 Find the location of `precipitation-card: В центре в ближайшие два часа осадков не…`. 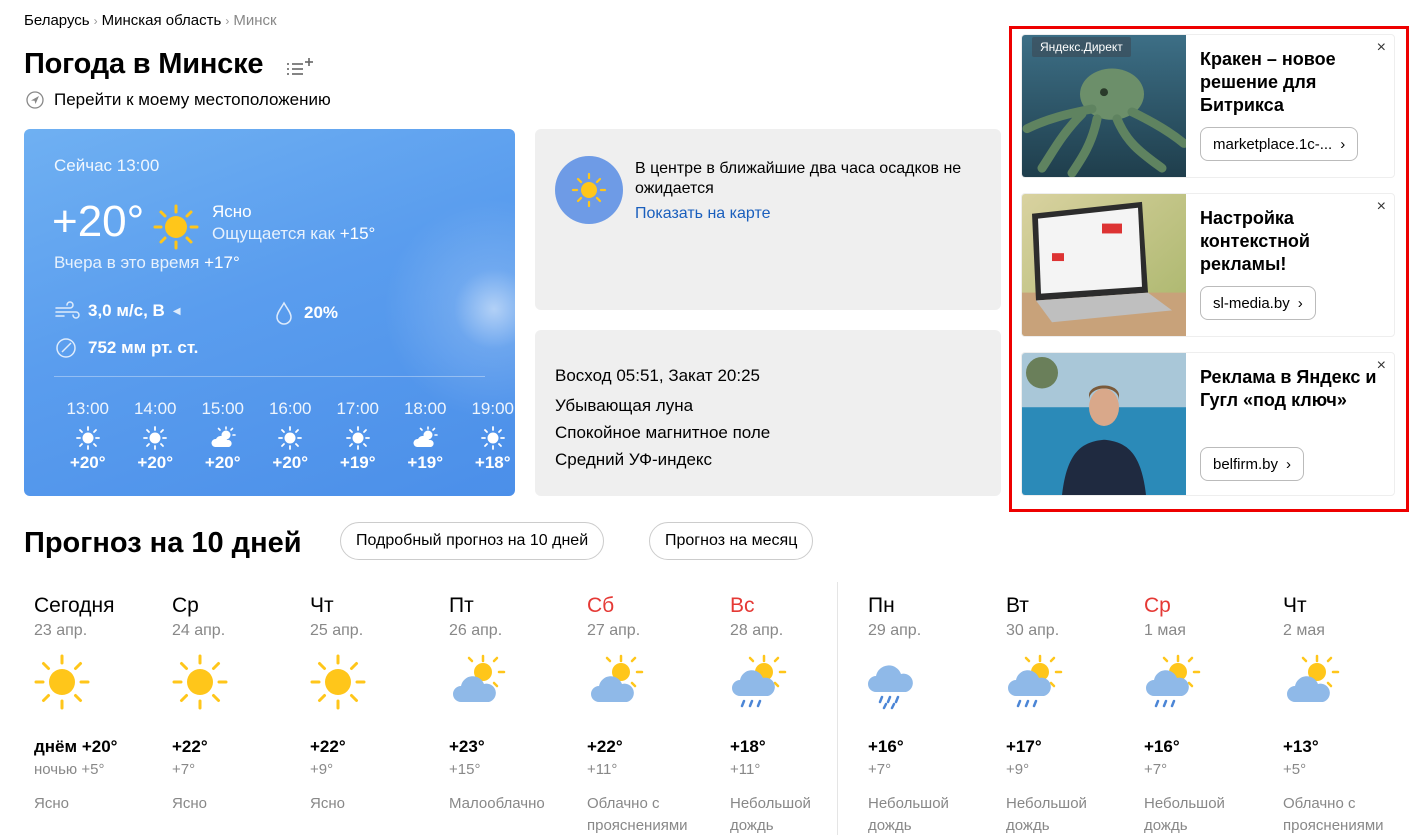

precipitation-card: В центре в ближайшие два часа осадков не… is located at coordinates (768, 219).